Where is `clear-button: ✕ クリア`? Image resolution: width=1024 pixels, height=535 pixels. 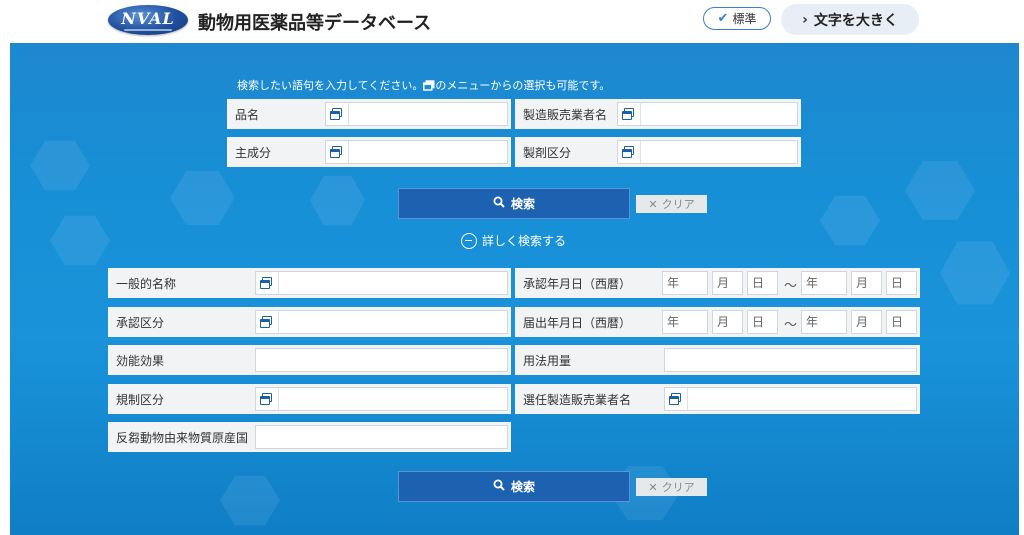
clear-button: ✕ クリア is located at coordinates (671, 204).